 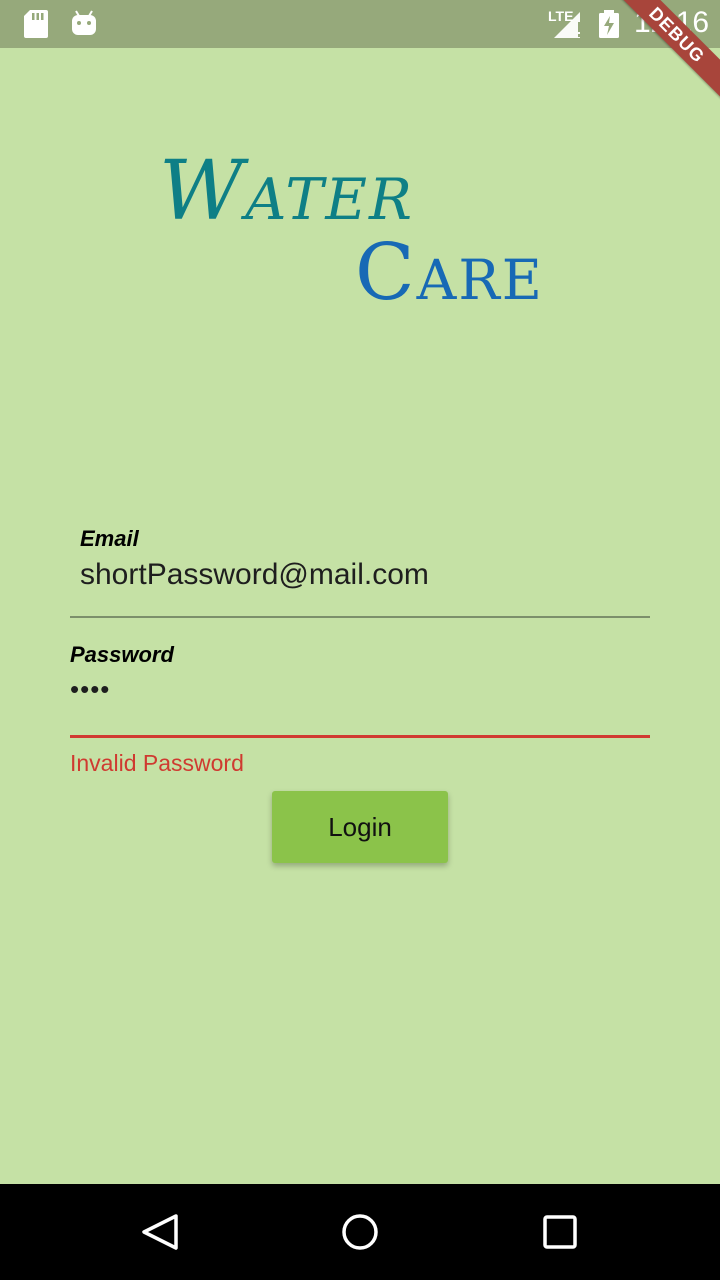 I want to click on login-button: Login, so click(x=360, y=827).